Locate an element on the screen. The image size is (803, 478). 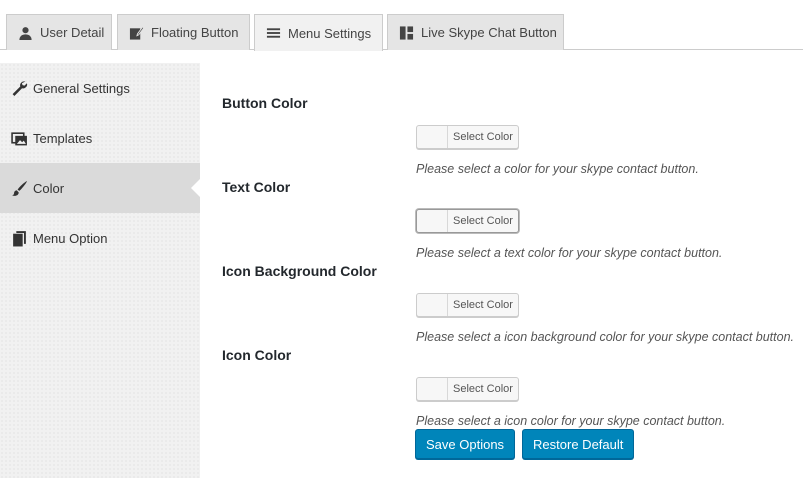
tab-user-detail: User Detail is located at coordinates (59, 32).